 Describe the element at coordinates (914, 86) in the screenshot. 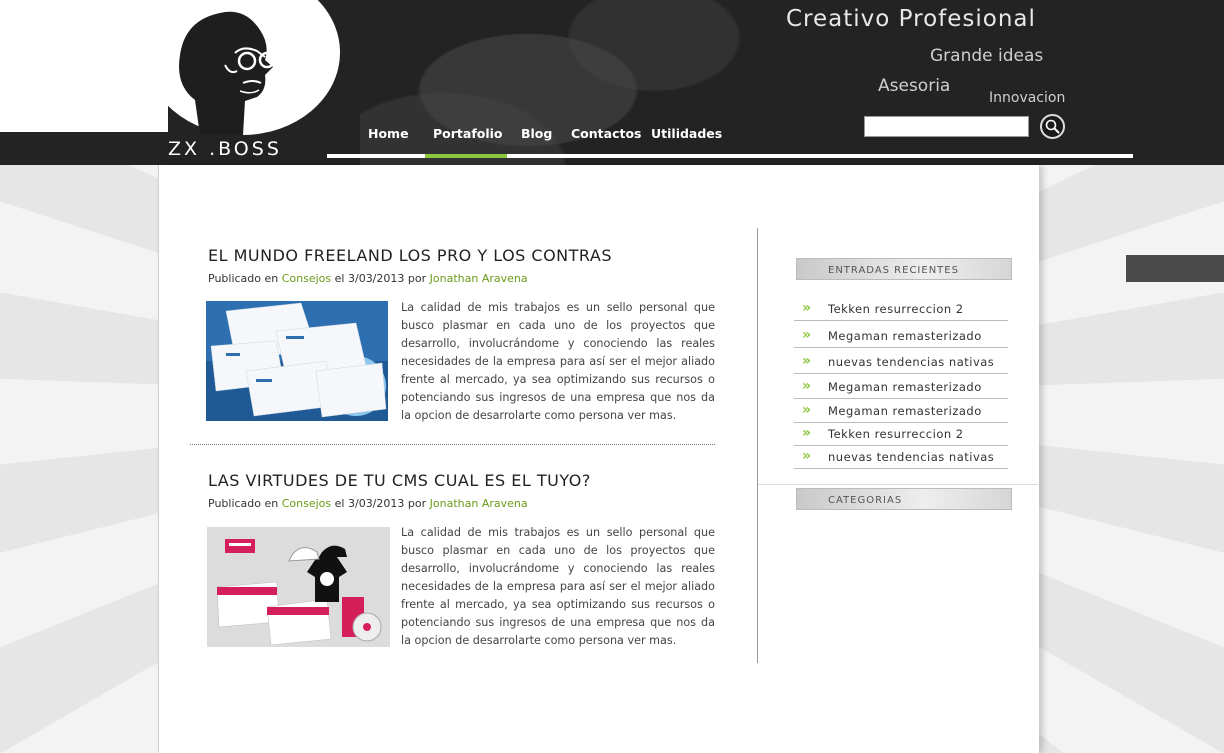

I see `tagline-asesoria: Asesoria` at that location.